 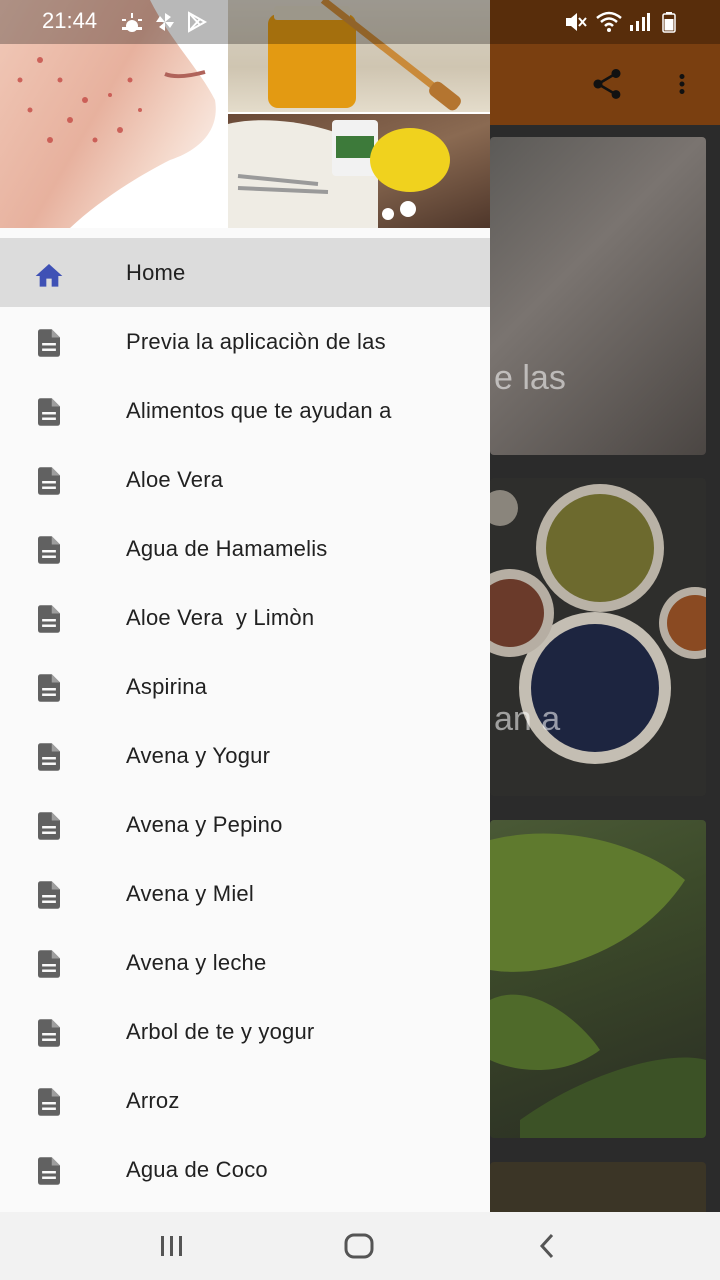 I want to click on share-icon, so click(x=607, y=84).